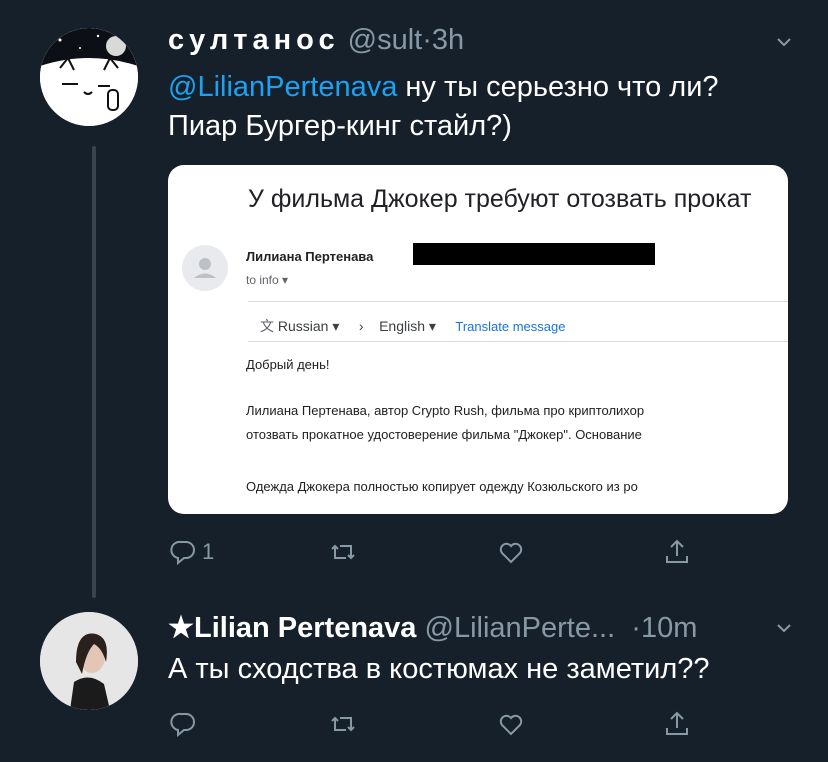  I want to click on sender-avatar-icon, so click(205, 268).